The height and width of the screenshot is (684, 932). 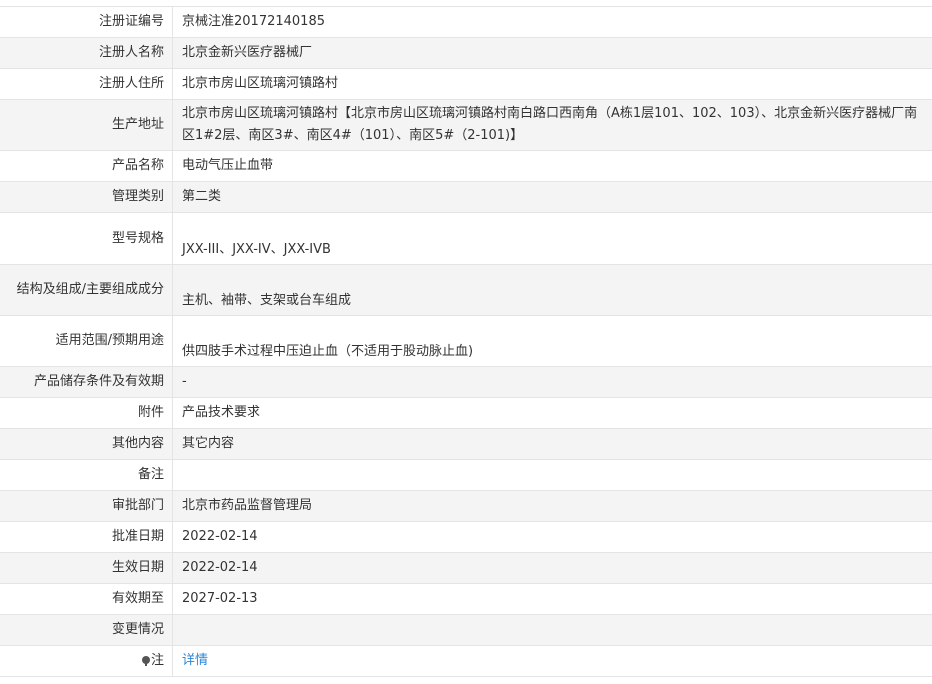 I want to click on row-value-model-spec: JXX-III、JXX-IV、JXX-IVB, so click(x=552, y=238).